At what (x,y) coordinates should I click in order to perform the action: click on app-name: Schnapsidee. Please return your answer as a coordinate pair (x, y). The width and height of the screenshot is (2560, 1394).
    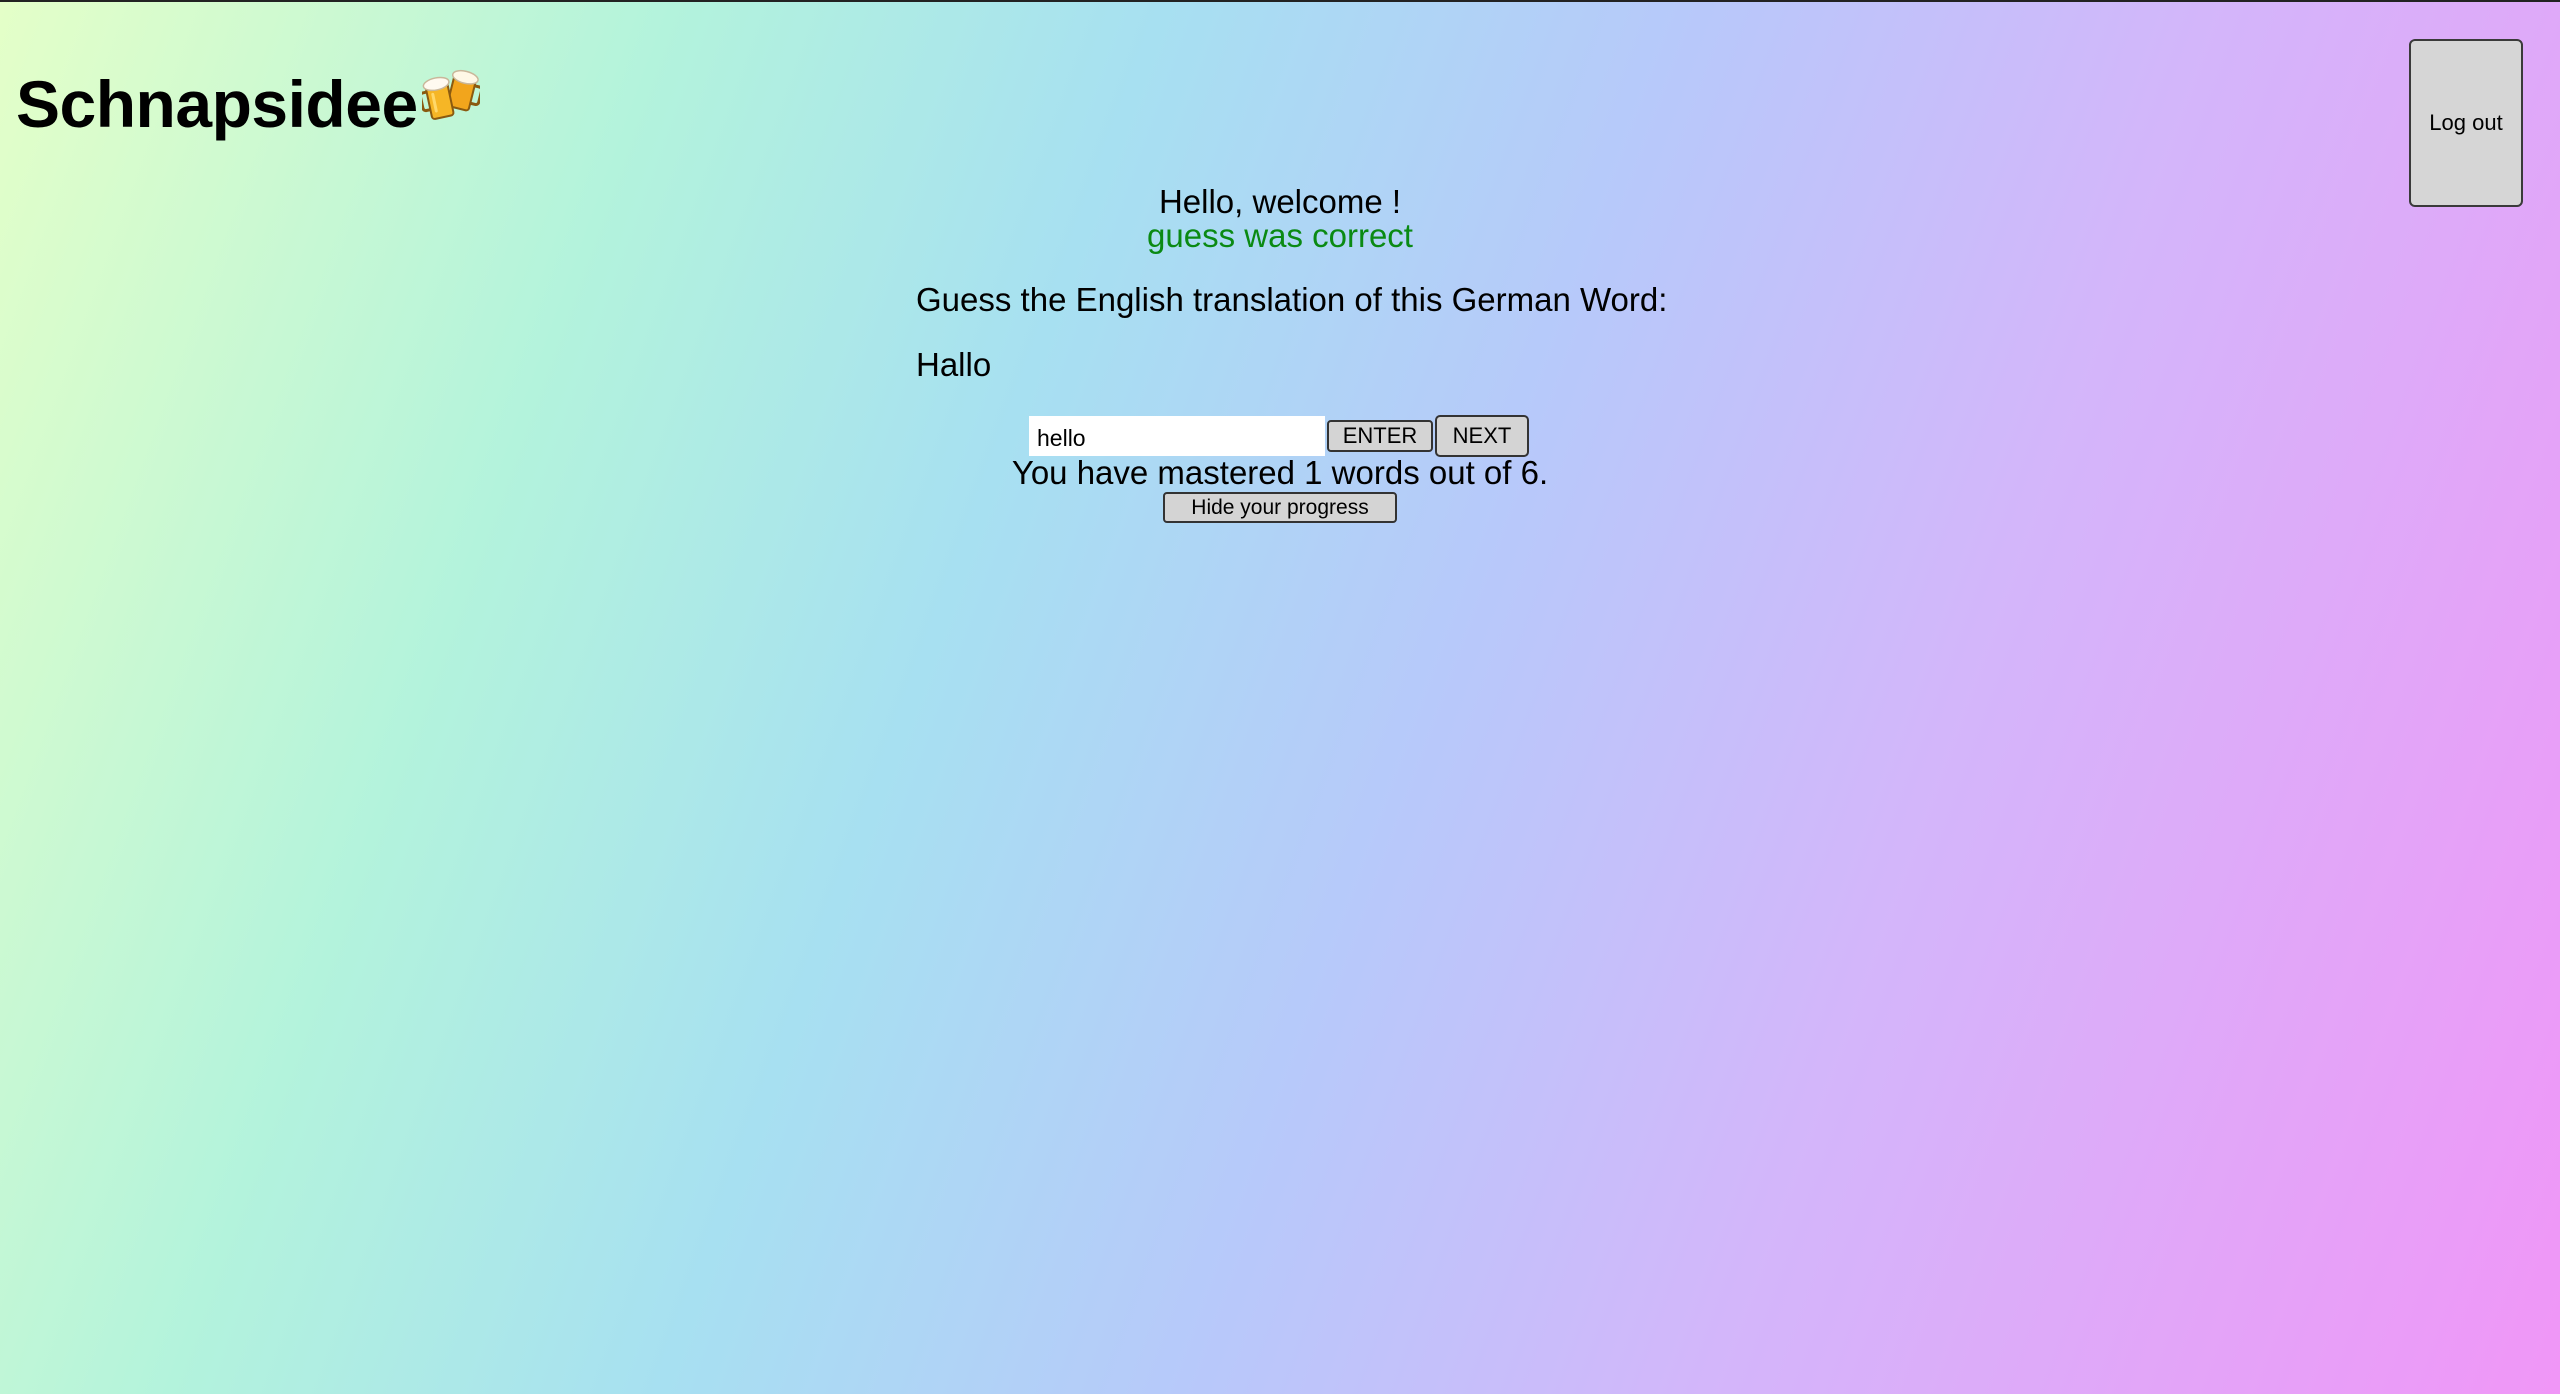
    Looking at the image, I should click on (217, 104).